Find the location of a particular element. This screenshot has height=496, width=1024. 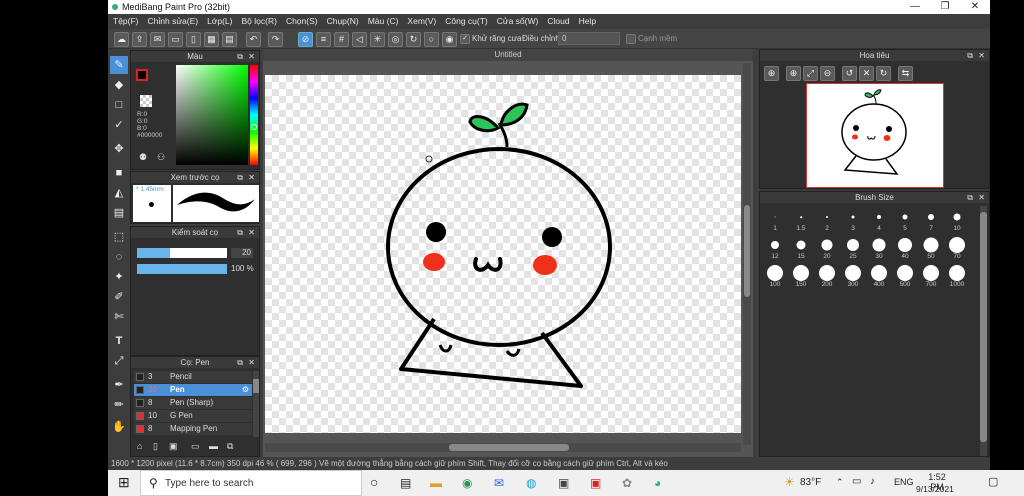

brush-size-scrollbar is located at coordinates (983, 331).